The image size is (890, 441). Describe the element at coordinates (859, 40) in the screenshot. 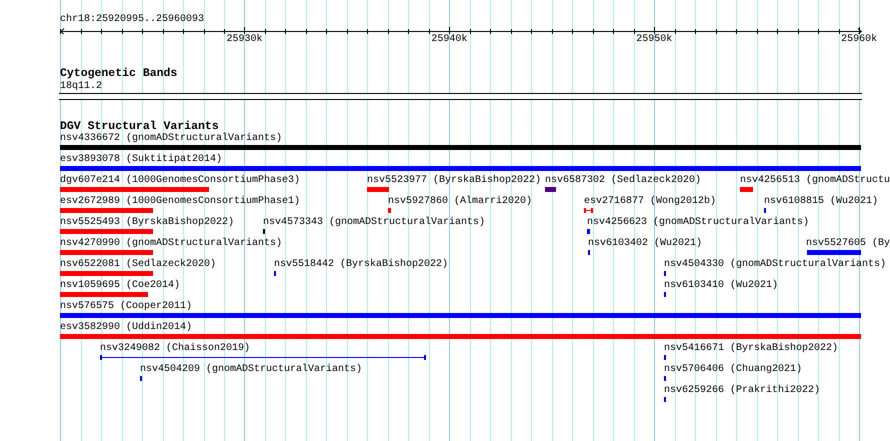

I see `tick-label: 25960k` at that location.